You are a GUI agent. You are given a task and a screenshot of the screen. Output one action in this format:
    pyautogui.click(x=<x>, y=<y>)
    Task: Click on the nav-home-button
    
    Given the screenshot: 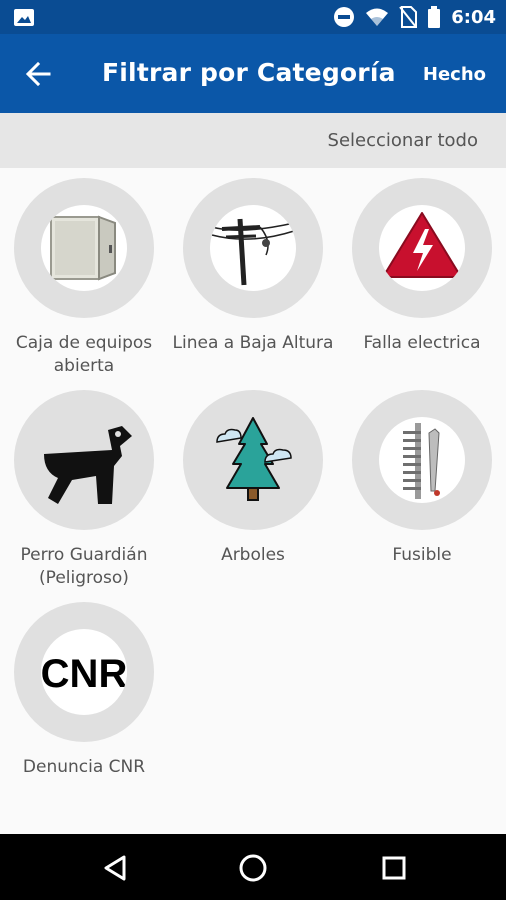 What is the action you would take?
    pyautogui.click(x=253, y=868)
    